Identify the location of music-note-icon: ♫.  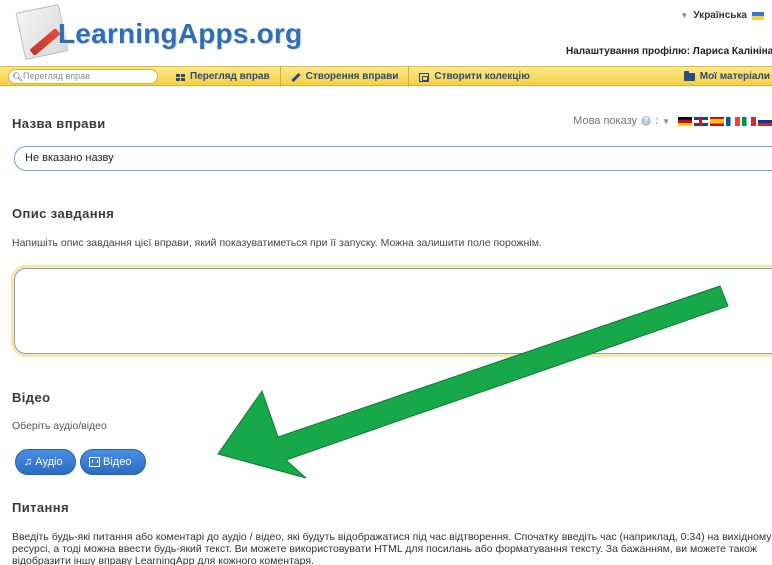
(28, 462).